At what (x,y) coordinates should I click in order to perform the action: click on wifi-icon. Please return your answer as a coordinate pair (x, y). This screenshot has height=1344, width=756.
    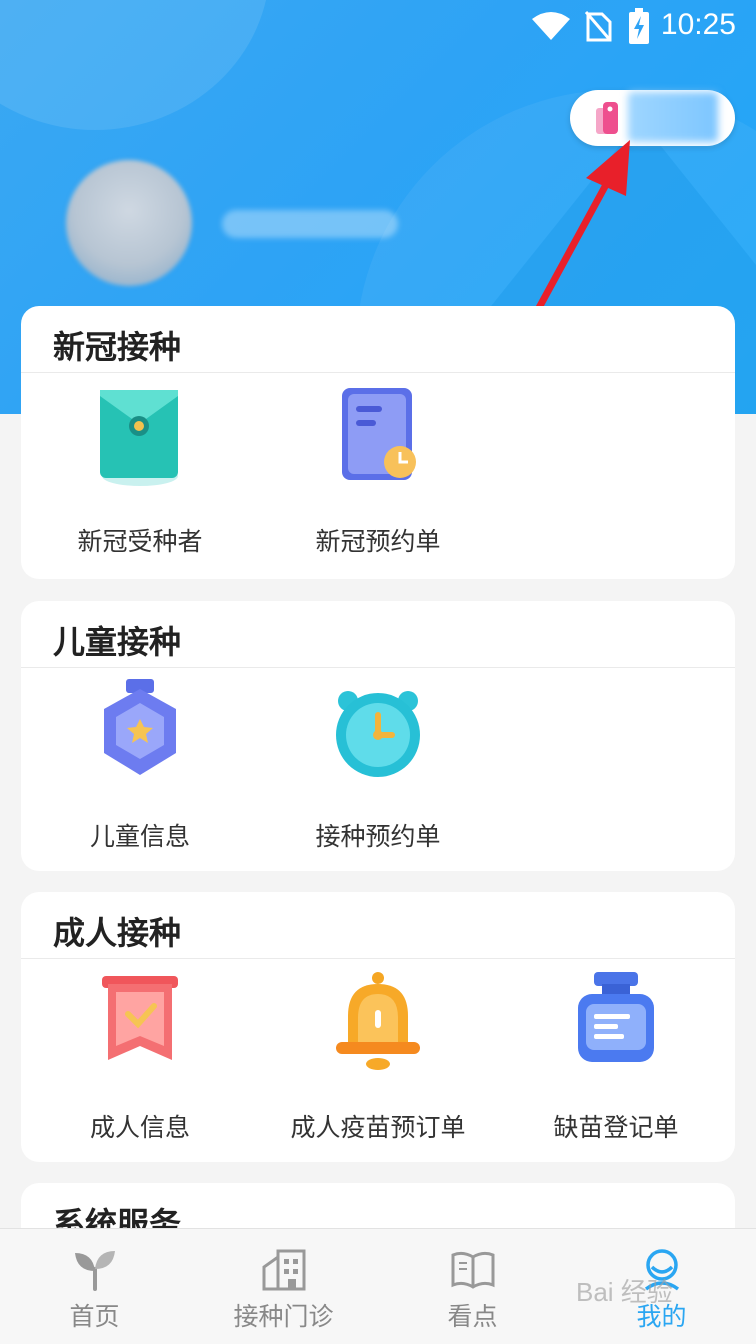
    Looking at the image, I should click on (551, 26).